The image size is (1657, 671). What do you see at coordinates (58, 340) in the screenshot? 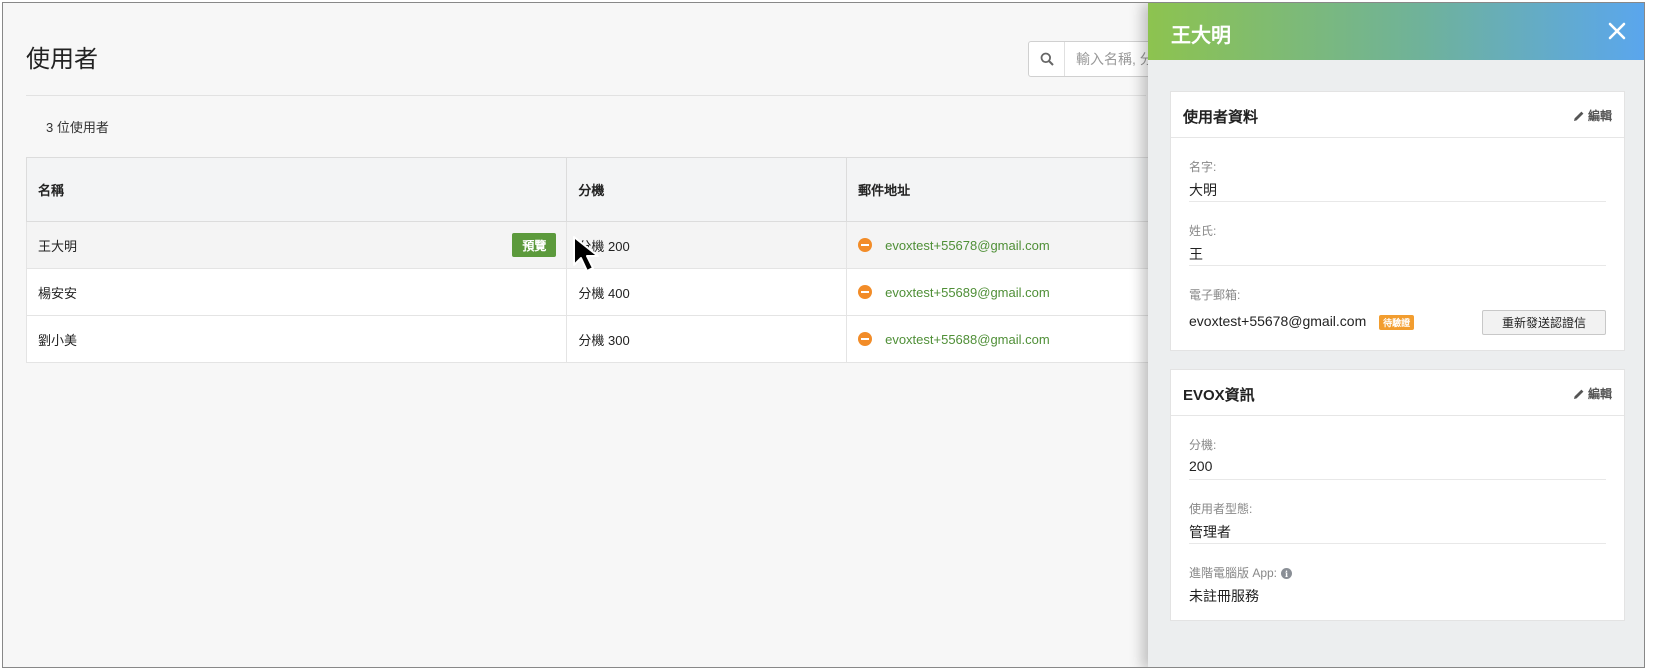
I see `user-name: 劉小美` at bounding box center [58, 340].